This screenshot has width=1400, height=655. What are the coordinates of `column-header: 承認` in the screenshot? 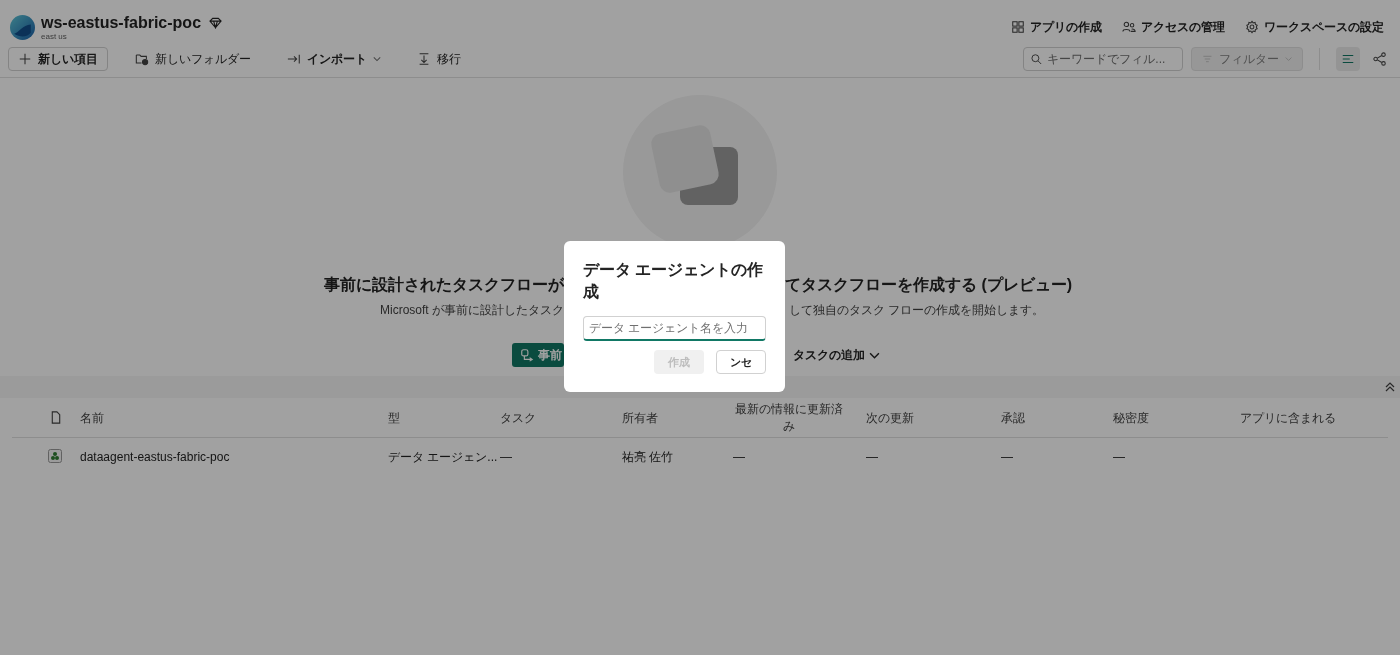 It's located at (1013, 418).